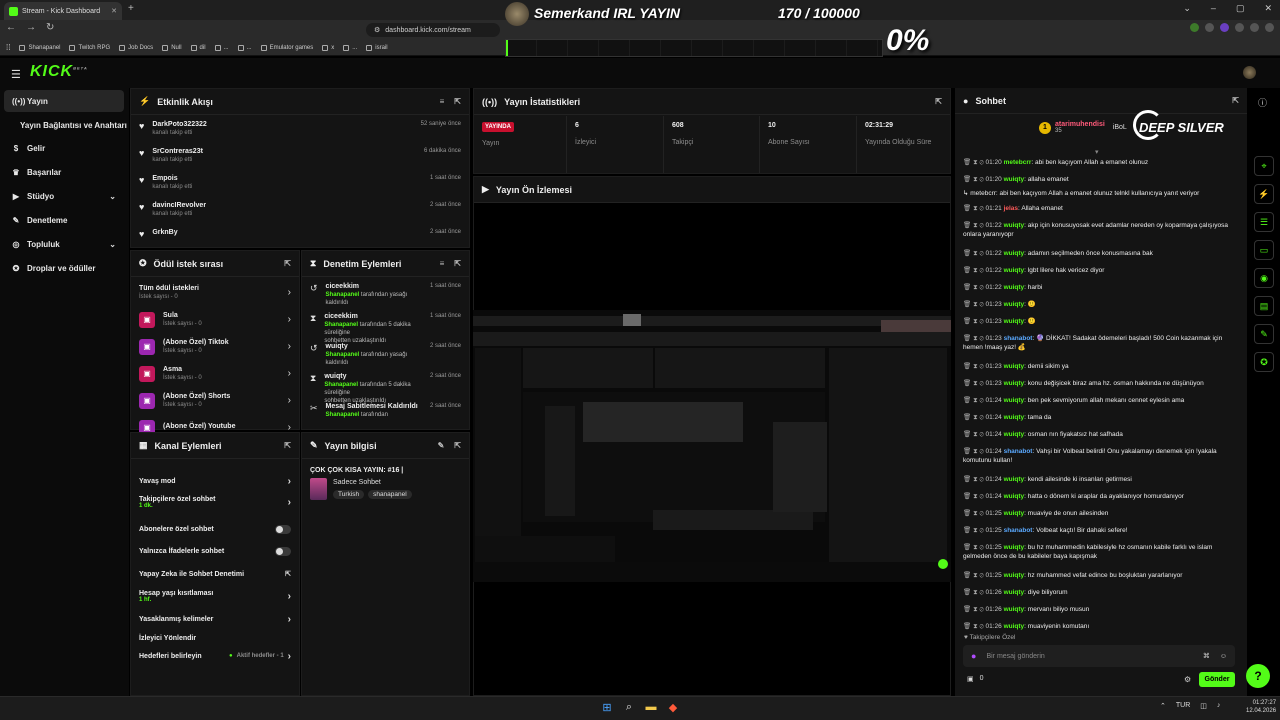 The image size is (1280, 720). Describe the element at coordinates (328, 47) in the screenshot. I see `bookmark-item: x` at that location.